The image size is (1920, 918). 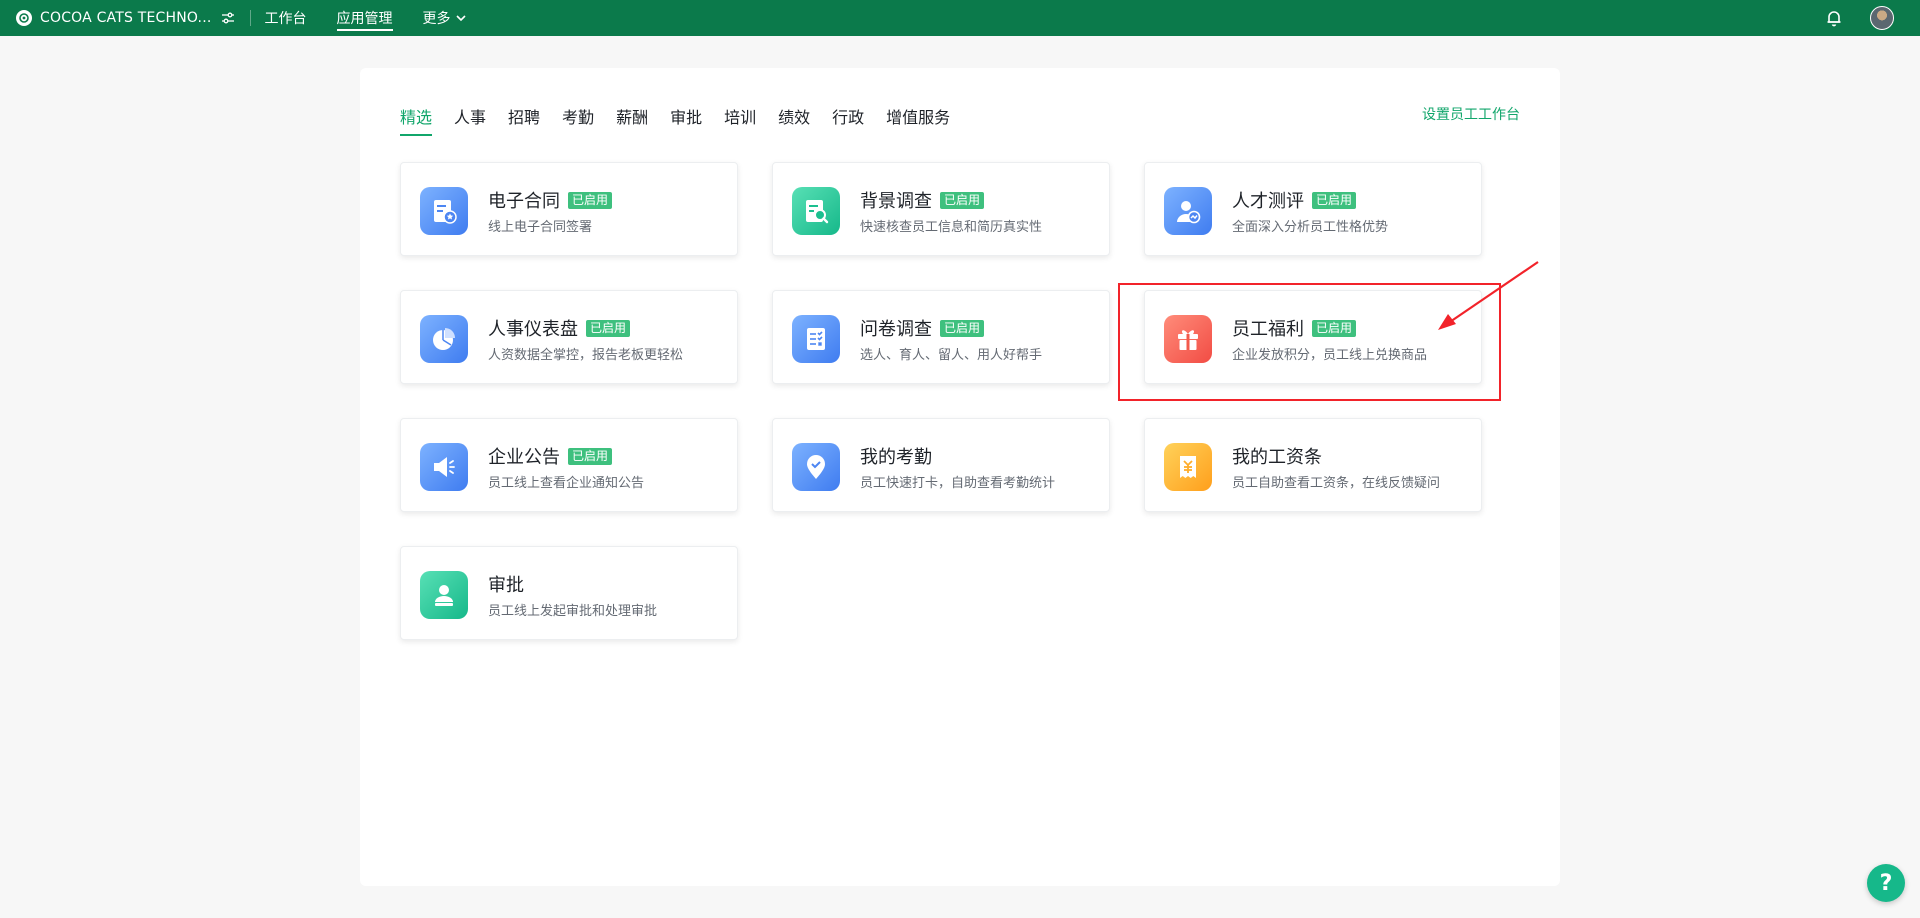 What do you see at coordinates (816, 211) in the screenshot?
I see `background-check-icon` at bounding box center [816, 211].